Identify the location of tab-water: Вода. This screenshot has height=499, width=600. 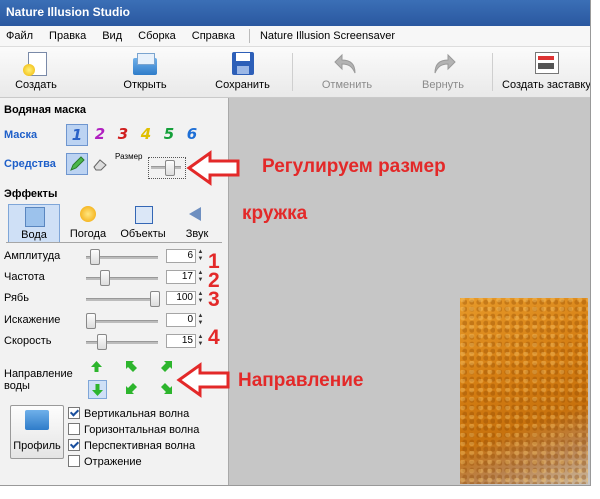
(34, 223).